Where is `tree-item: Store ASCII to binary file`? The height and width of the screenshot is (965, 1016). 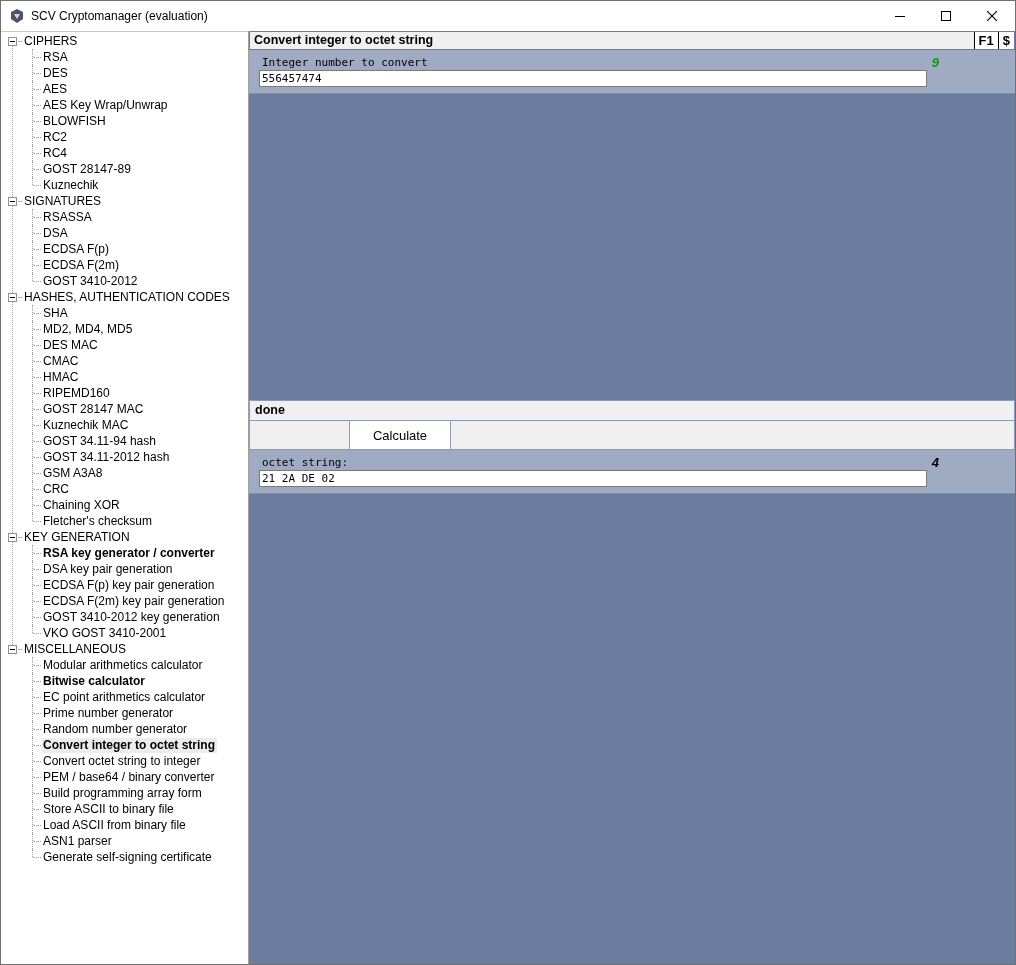
tree-item: Store ASCII to binary file is located at coordinates (109, 809).